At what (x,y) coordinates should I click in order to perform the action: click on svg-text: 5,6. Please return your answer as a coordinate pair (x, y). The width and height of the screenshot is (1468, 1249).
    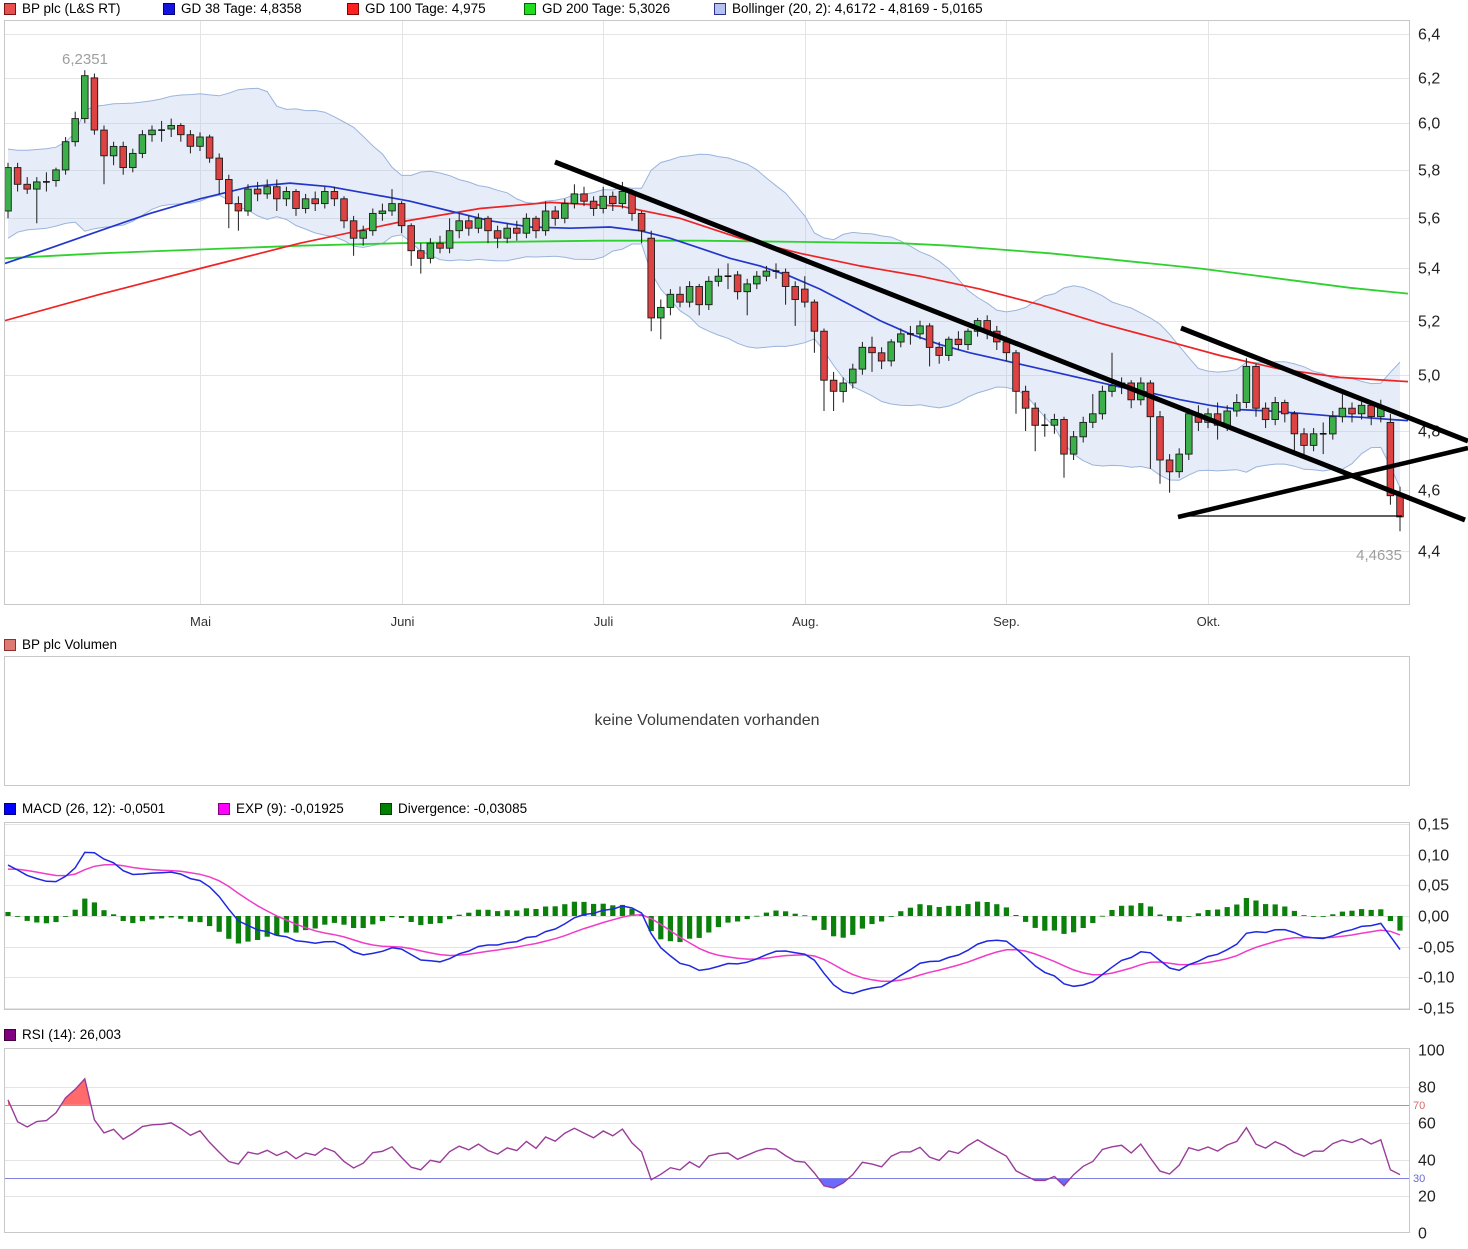
    Looking at the image, I should click on (1429, 219).